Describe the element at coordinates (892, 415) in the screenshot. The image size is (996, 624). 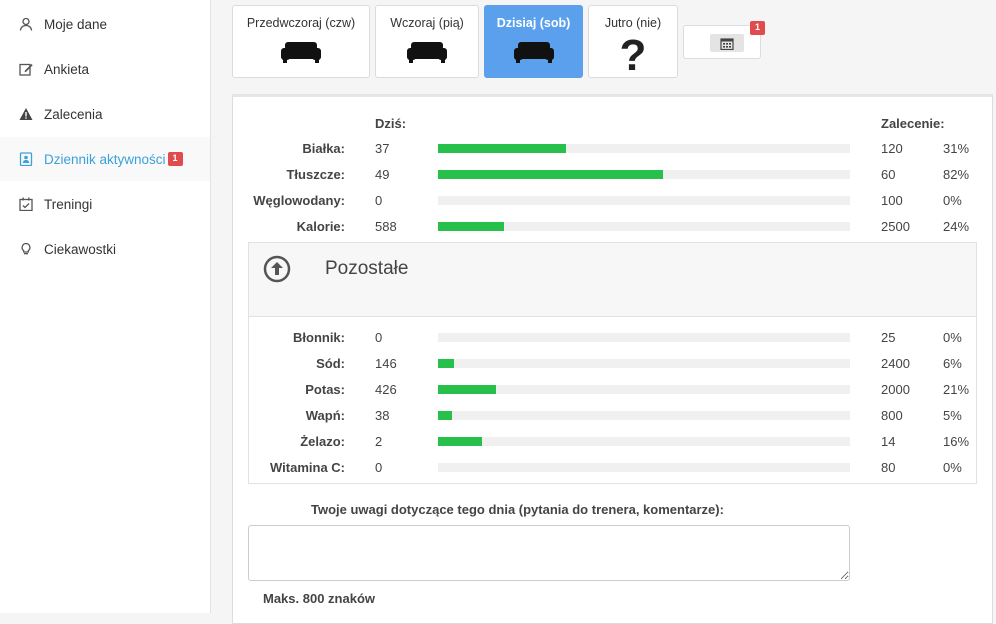
I see `row-recommendation: 800` at that location.